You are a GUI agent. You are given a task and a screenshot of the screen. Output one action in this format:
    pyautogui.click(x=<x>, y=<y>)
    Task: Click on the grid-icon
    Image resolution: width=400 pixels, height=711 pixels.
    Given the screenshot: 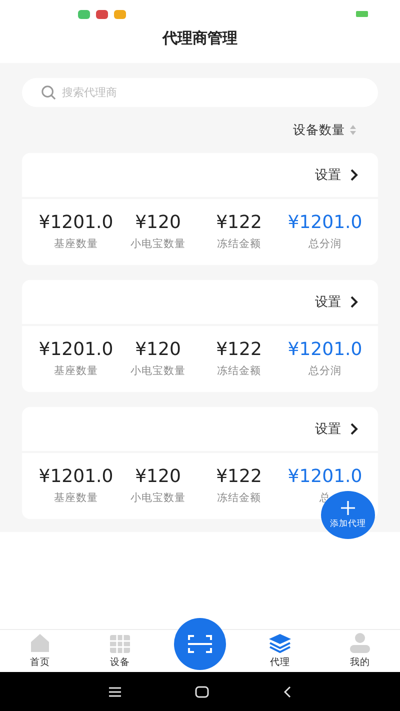 What is the action you would take?
    pyautogui.click(x=120, y=644)
    